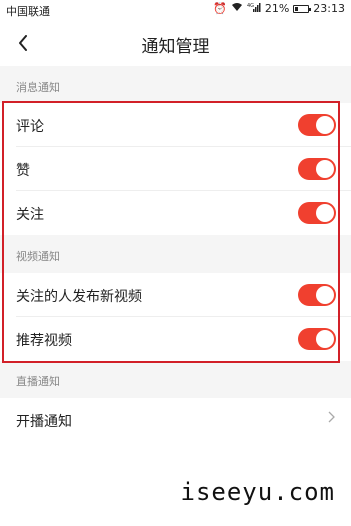  Describe the element at coordinates (220, 8) in the screenshot. I see `alarm-icon: ⏰` at that location.